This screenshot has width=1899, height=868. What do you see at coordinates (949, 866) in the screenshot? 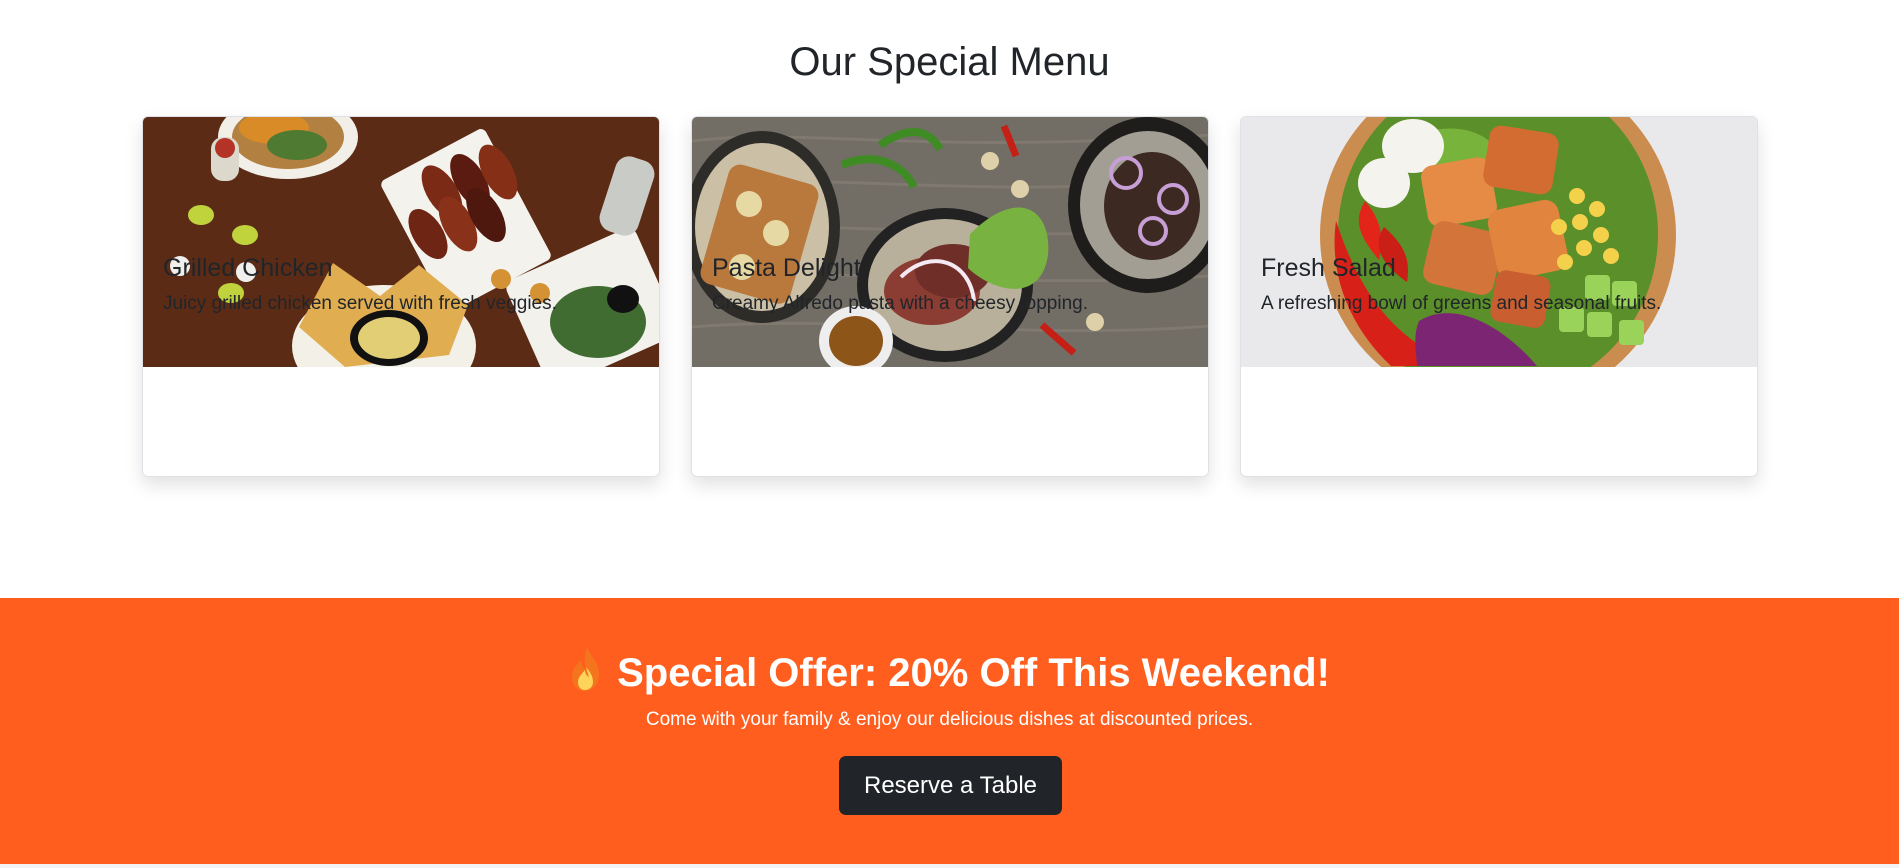
I see `bottom-edge` at bounding box center [949, 866].